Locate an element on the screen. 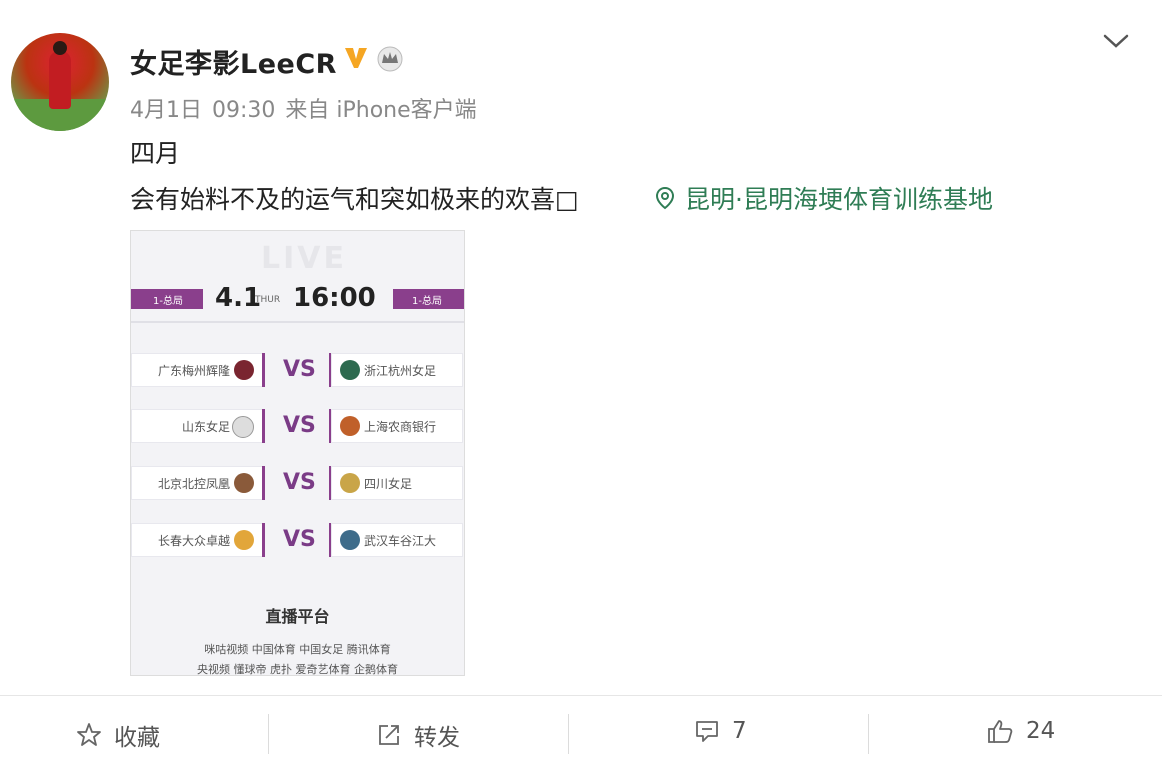 The image size is (1162, 764). match-away: 武汉车谷江大 is located at coordinates (397, 540).